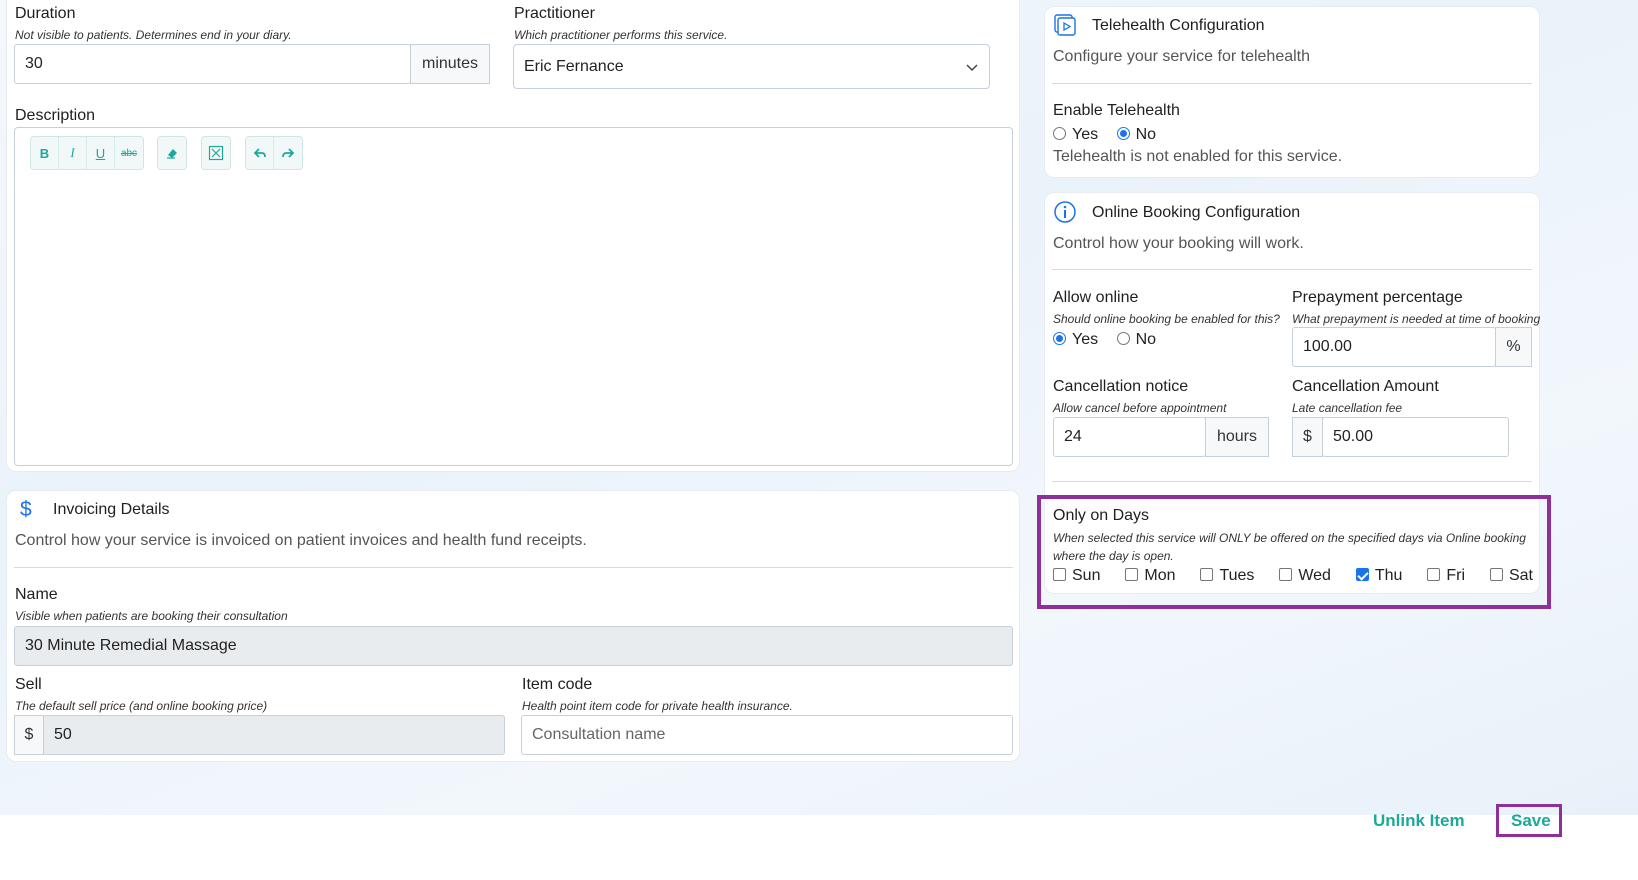 The image size is (1638, 880). What do you see at coordinates (29, 735) in the screenshot?
I see `sell-currency-prefix: $` at bounding box center [29, 735].